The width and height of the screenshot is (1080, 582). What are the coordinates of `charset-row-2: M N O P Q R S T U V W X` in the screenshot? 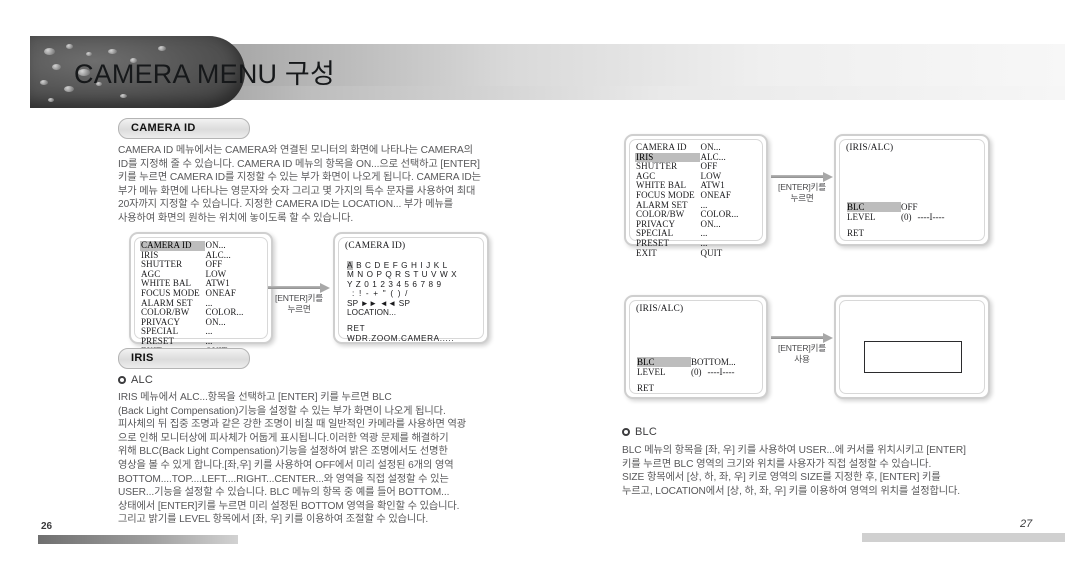 It's located at (402, 275).